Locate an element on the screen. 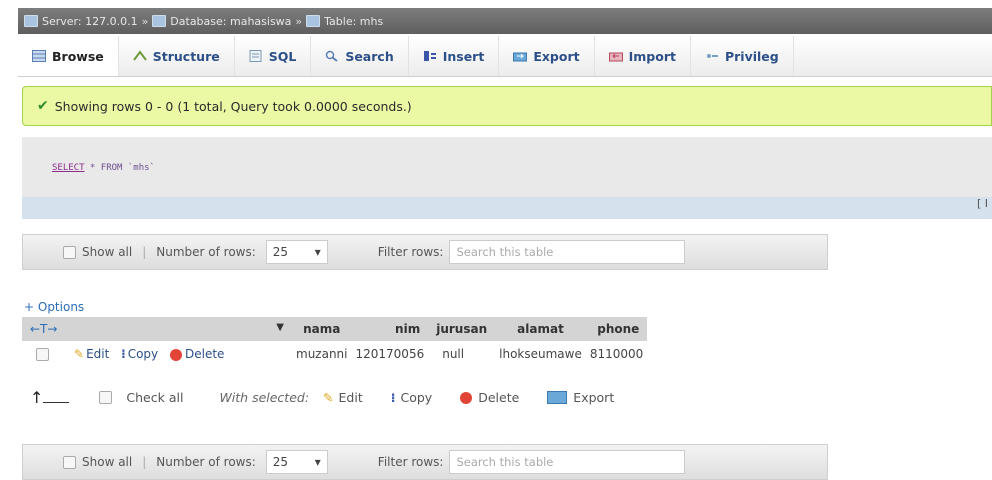 This screenshot has height=480, width=992. browse-icon is located at coordinates (39, 56).